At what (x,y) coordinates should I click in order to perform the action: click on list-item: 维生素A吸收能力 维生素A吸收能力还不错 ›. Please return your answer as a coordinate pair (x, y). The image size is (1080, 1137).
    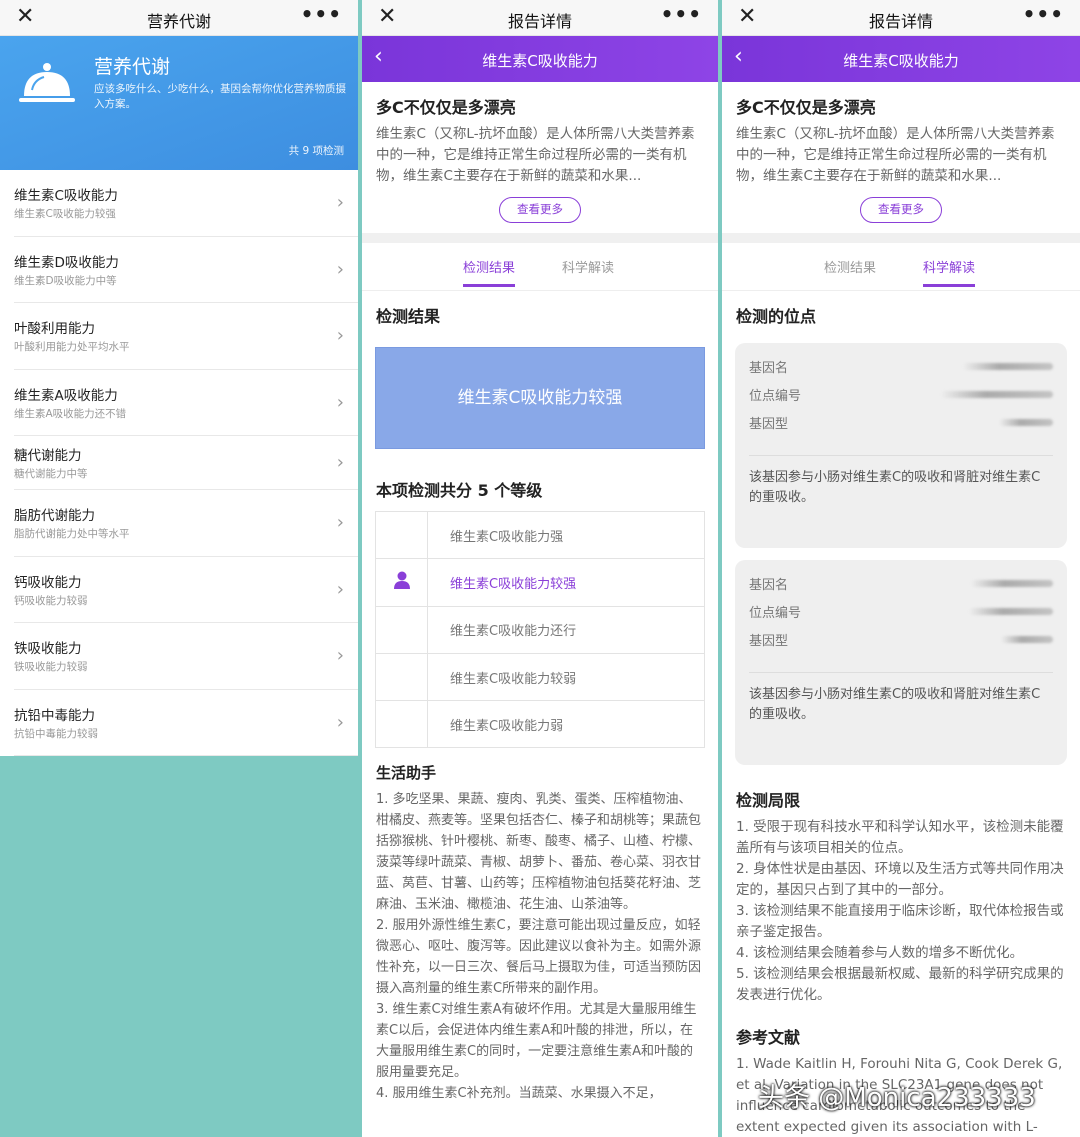
    Looking at the image, I should click on (186, 403).